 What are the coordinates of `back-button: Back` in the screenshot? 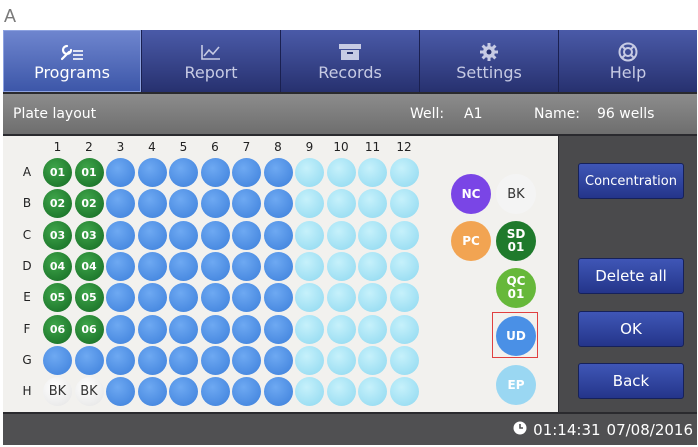 It's located at (631, 381).